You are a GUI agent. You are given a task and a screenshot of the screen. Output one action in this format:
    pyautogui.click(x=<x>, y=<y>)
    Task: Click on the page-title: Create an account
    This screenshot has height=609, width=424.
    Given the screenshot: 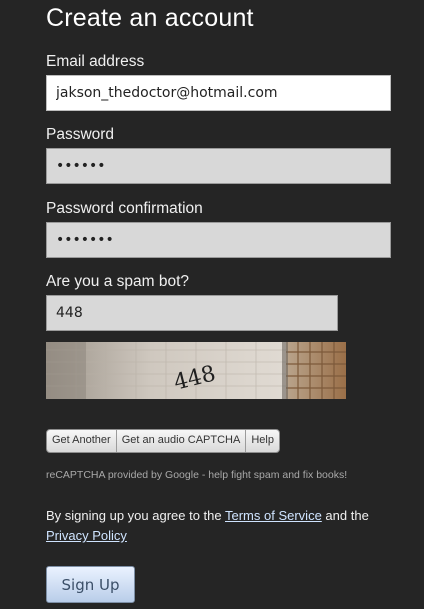 What is the action you would take?
    pyautogui.click(x=150, y=18)
    